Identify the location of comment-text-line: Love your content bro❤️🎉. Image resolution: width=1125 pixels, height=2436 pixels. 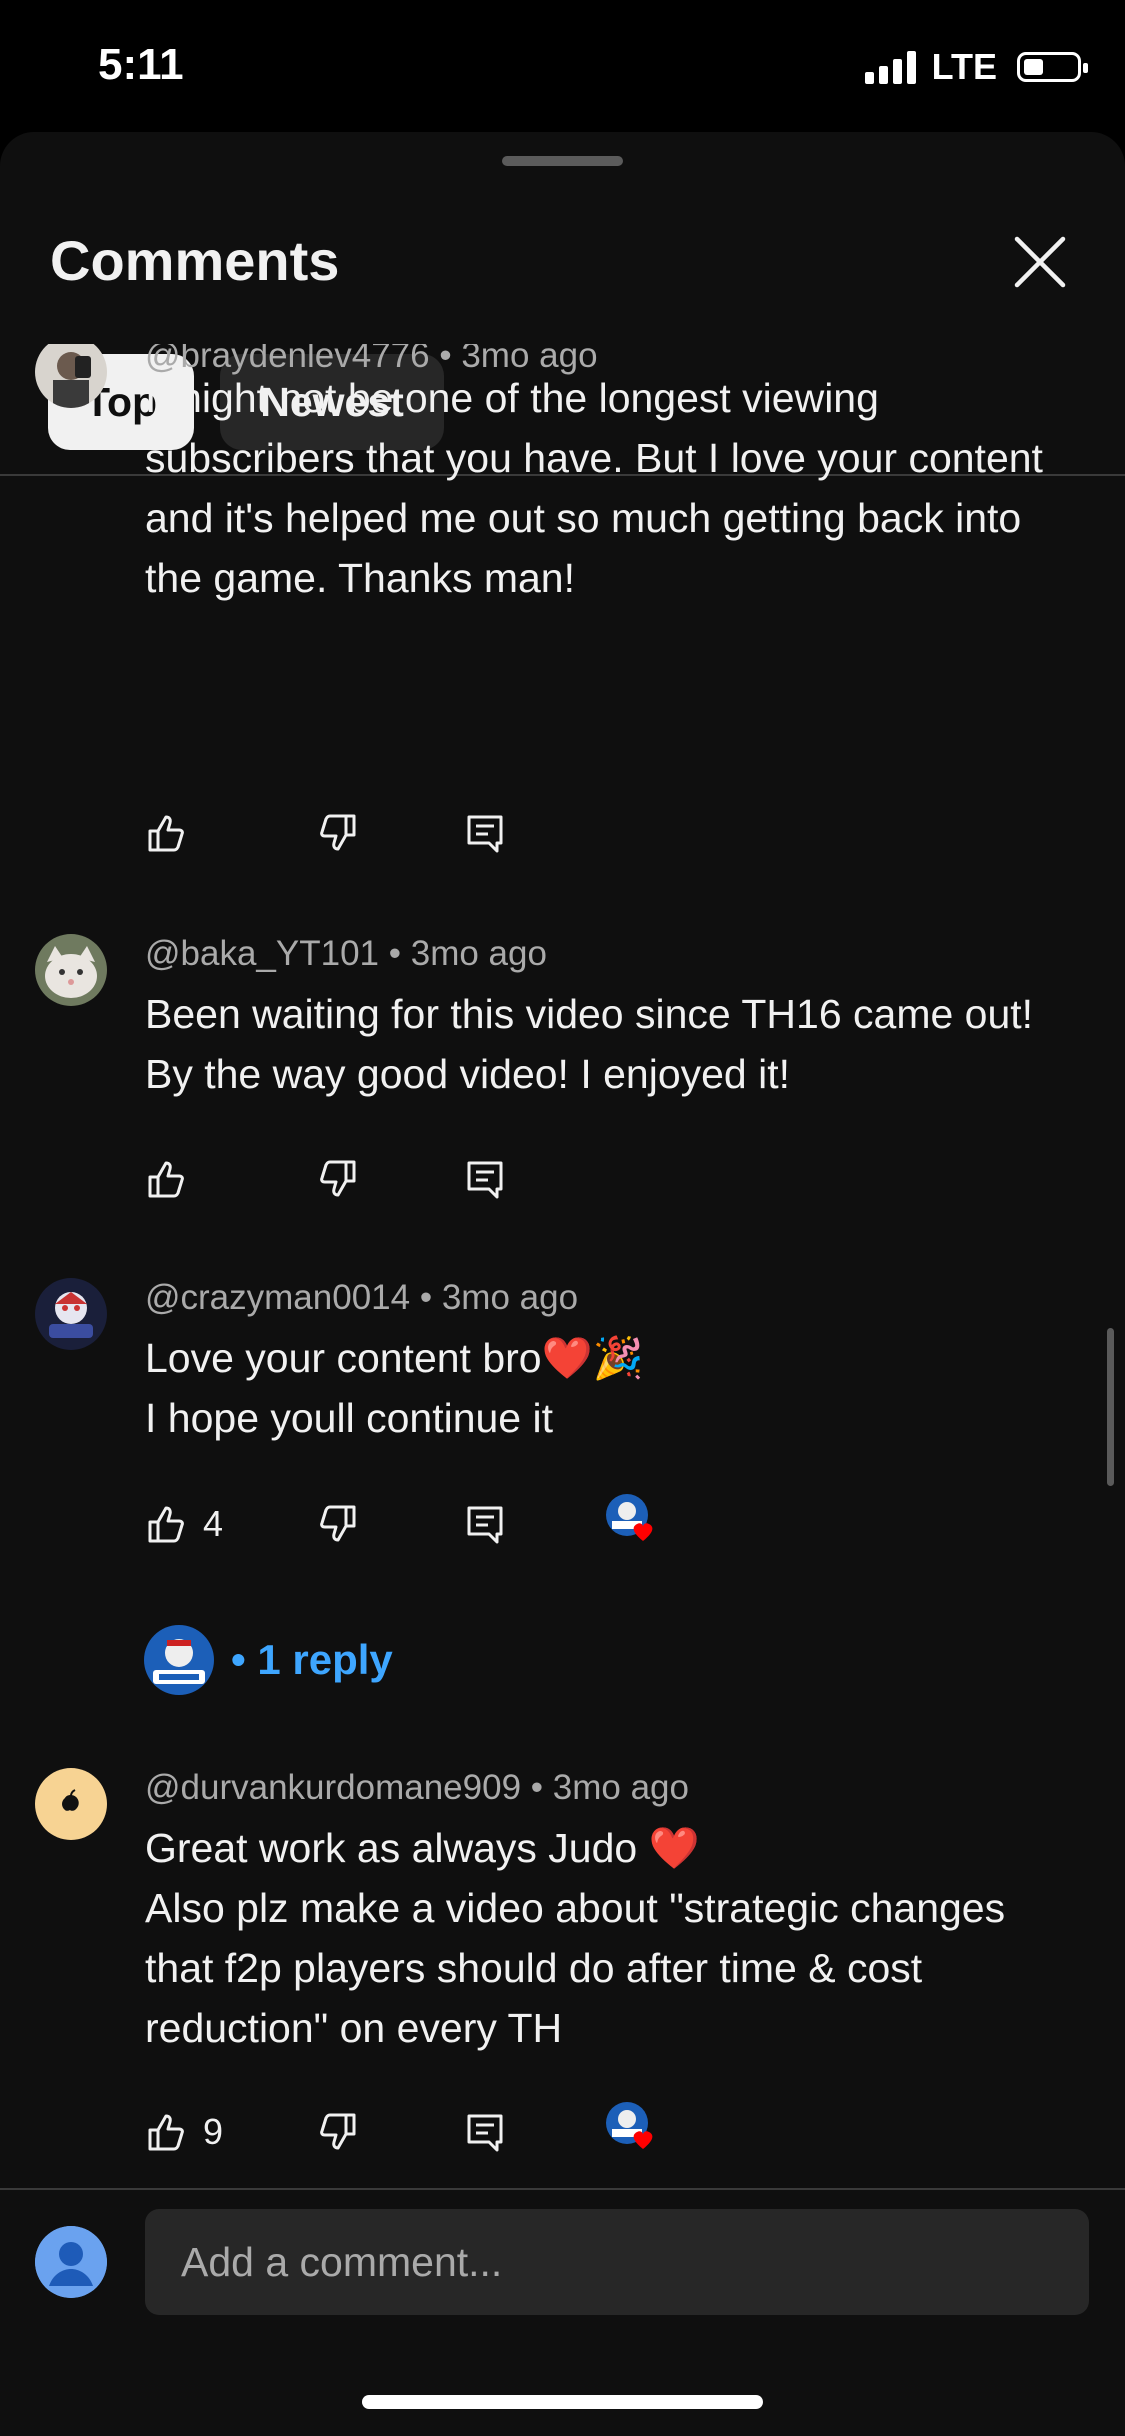
(394, 1358).